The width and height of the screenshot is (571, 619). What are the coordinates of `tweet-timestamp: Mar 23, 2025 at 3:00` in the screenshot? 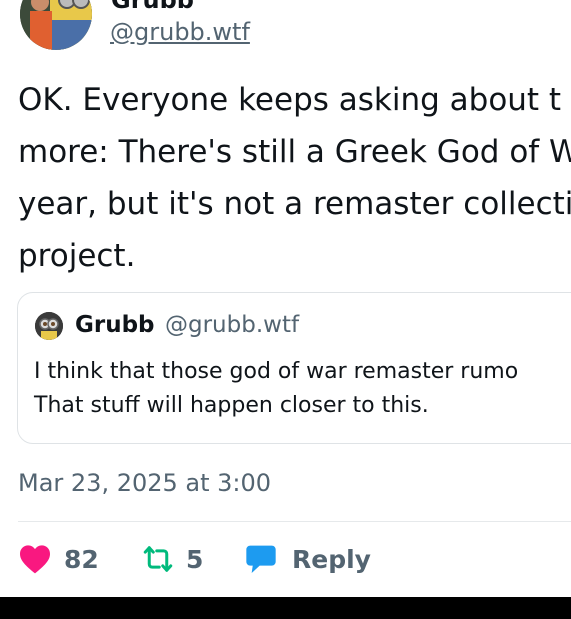 It's located at (144, 483).